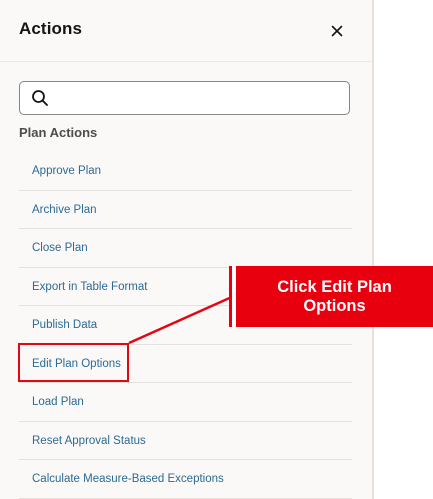 The image size is (433, 499). I want to click on search-field, so click(184, 98).